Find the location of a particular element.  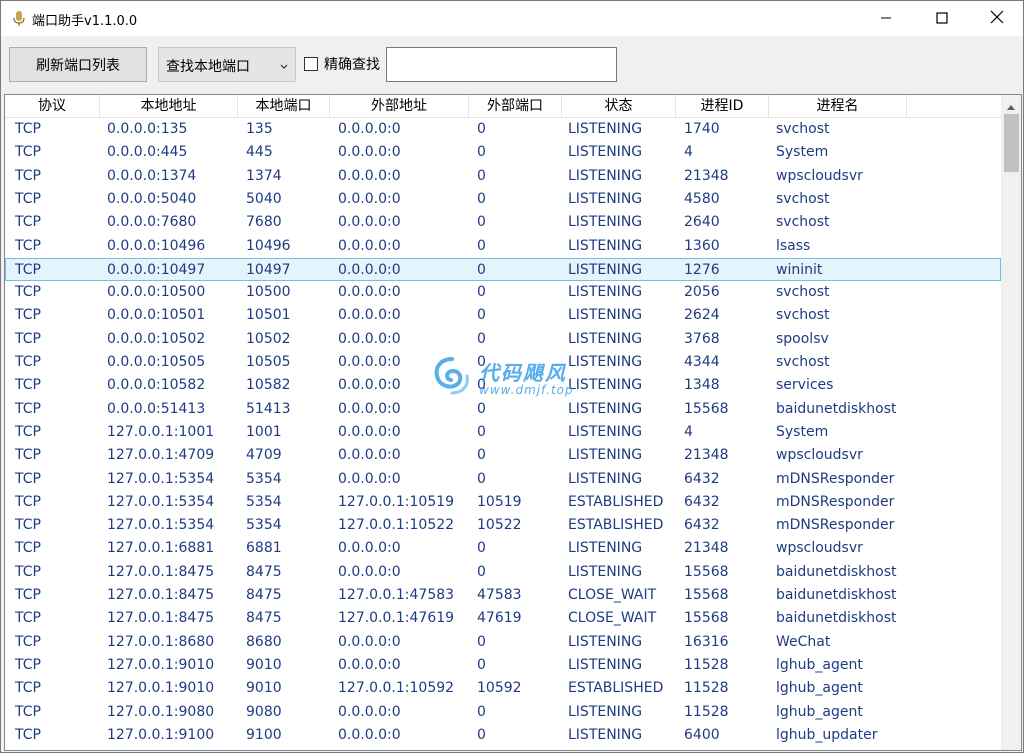

cell-local-address: 0.0.0.0:51413 is located at coordinates (156, 409).